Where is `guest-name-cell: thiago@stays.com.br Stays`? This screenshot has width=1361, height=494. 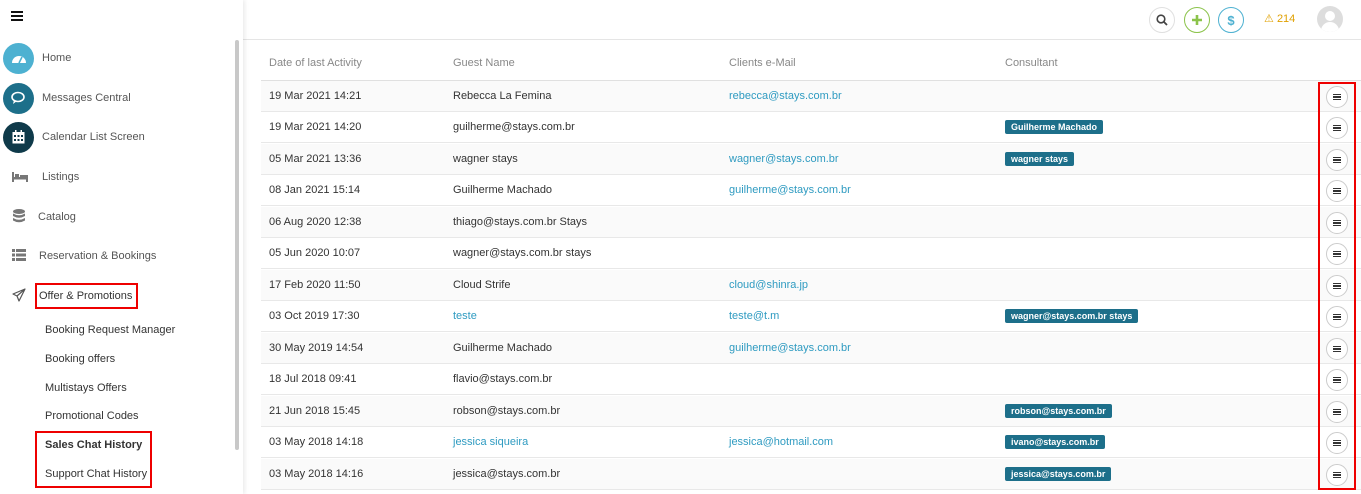
guest-name-cell: thiago@stays.com.br Stays is located at coordinates (520, 222).